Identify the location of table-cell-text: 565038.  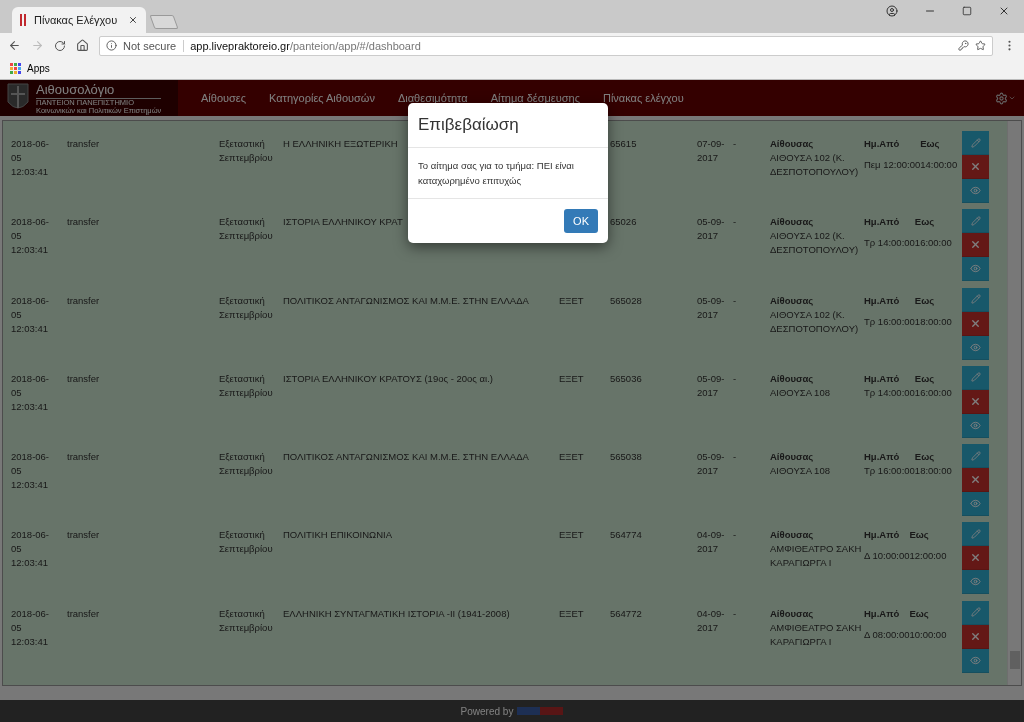
(626, 457).